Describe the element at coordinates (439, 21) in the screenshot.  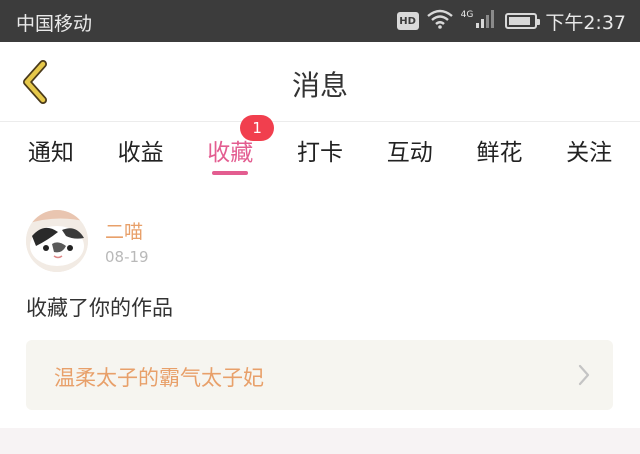
I see `wifi-icon` at that location.